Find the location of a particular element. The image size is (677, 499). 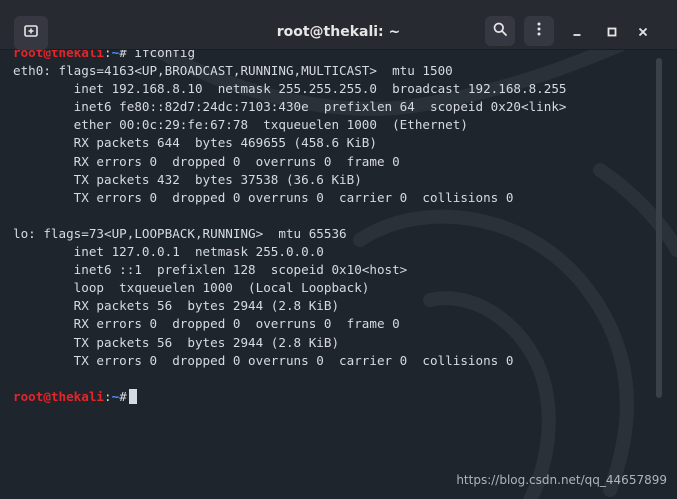

minimize-button is located at coordinates (577, 32).